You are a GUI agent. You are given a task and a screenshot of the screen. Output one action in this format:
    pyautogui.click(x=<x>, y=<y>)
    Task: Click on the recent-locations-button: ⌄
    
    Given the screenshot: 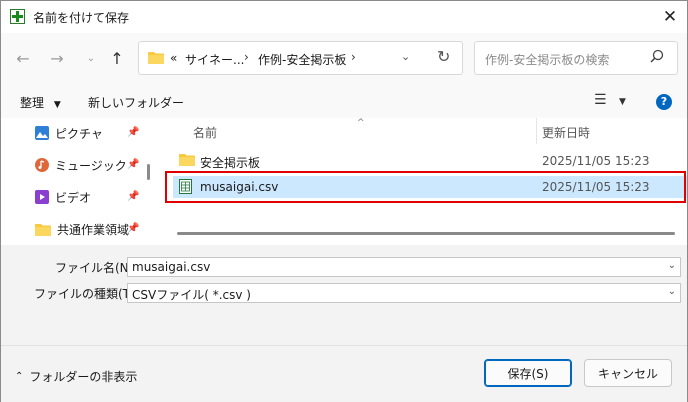 What is the action you would take?
    pyautogui.click(x=91, y=58)
    